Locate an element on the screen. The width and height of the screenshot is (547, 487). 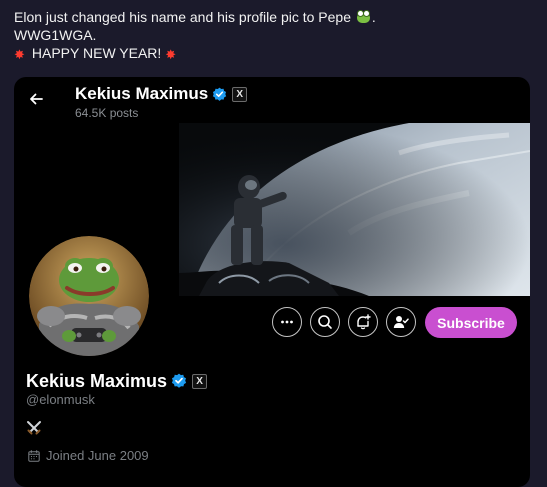
follow-check-icon is located at coordinates (401, 322).